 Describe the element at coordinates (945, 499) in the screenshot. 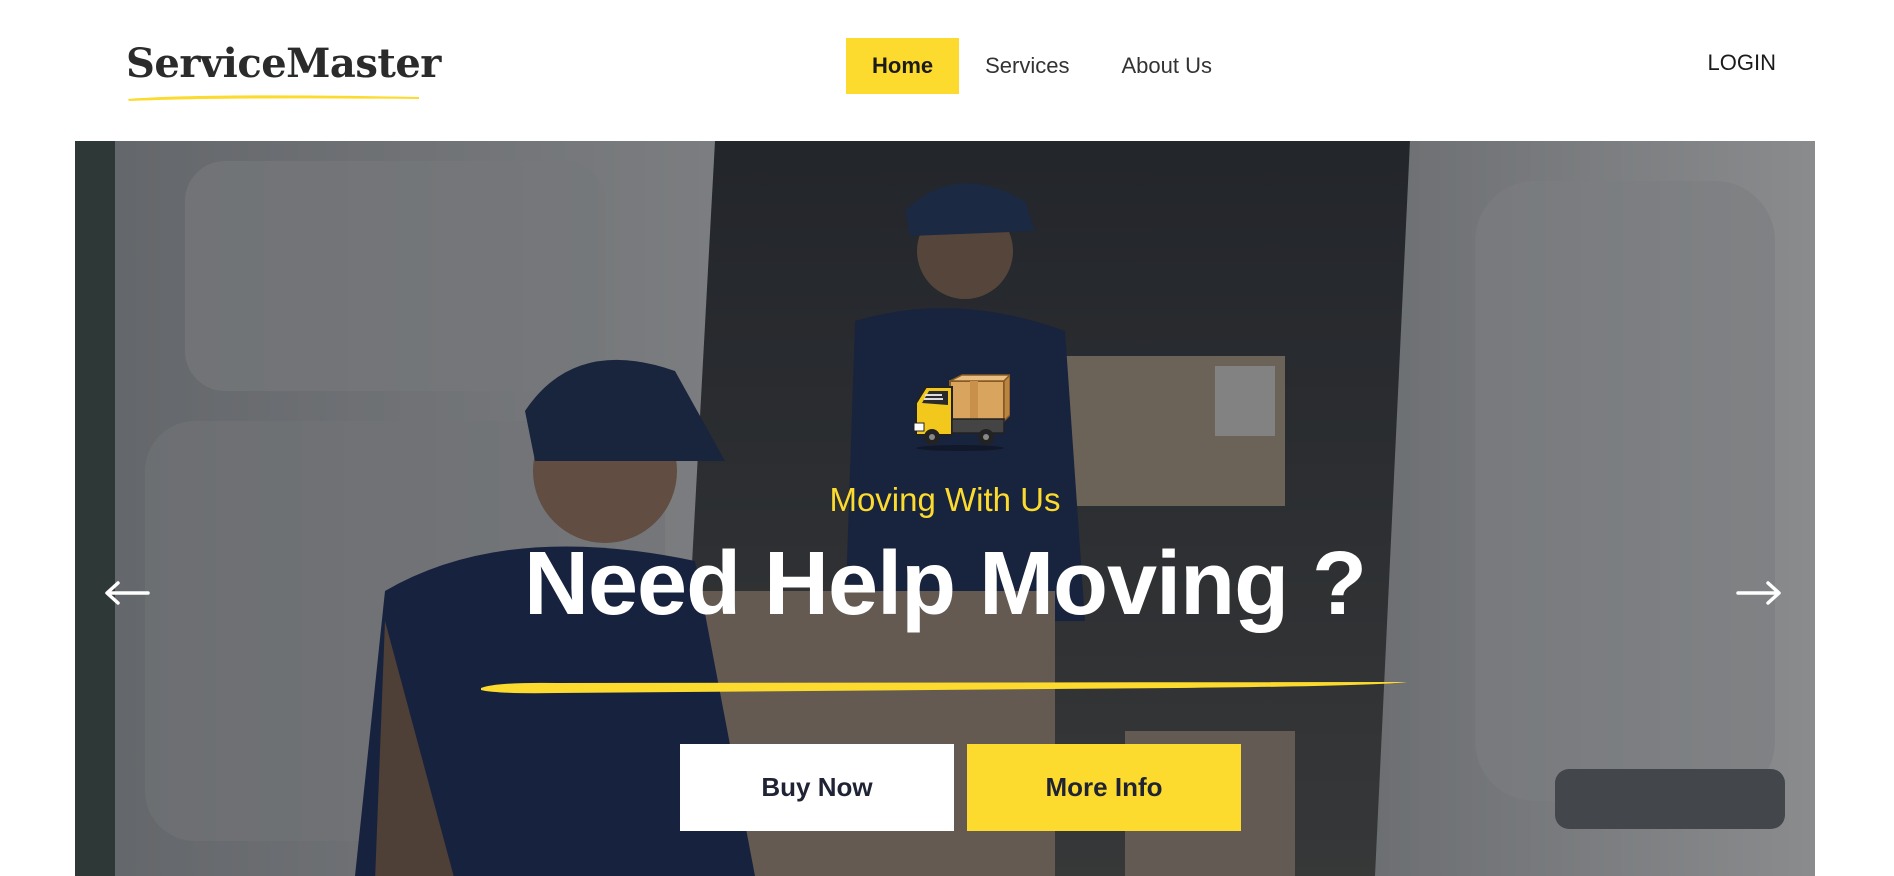

I see `hero-subtitle: Moving With Us` at that location.